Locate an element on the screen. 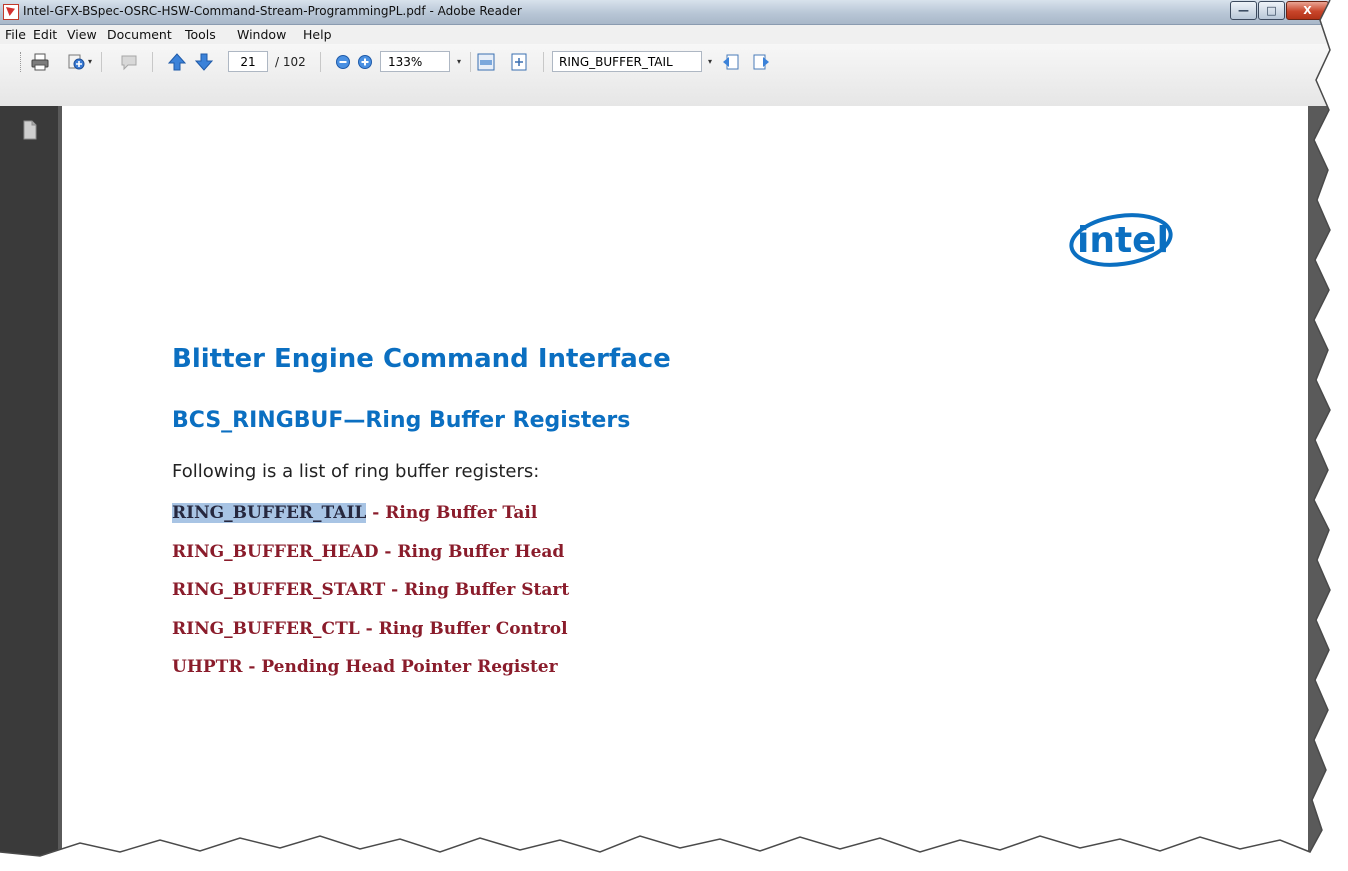  register-name: RING_BUFFER_CTL is located at coordinates (266, 629).